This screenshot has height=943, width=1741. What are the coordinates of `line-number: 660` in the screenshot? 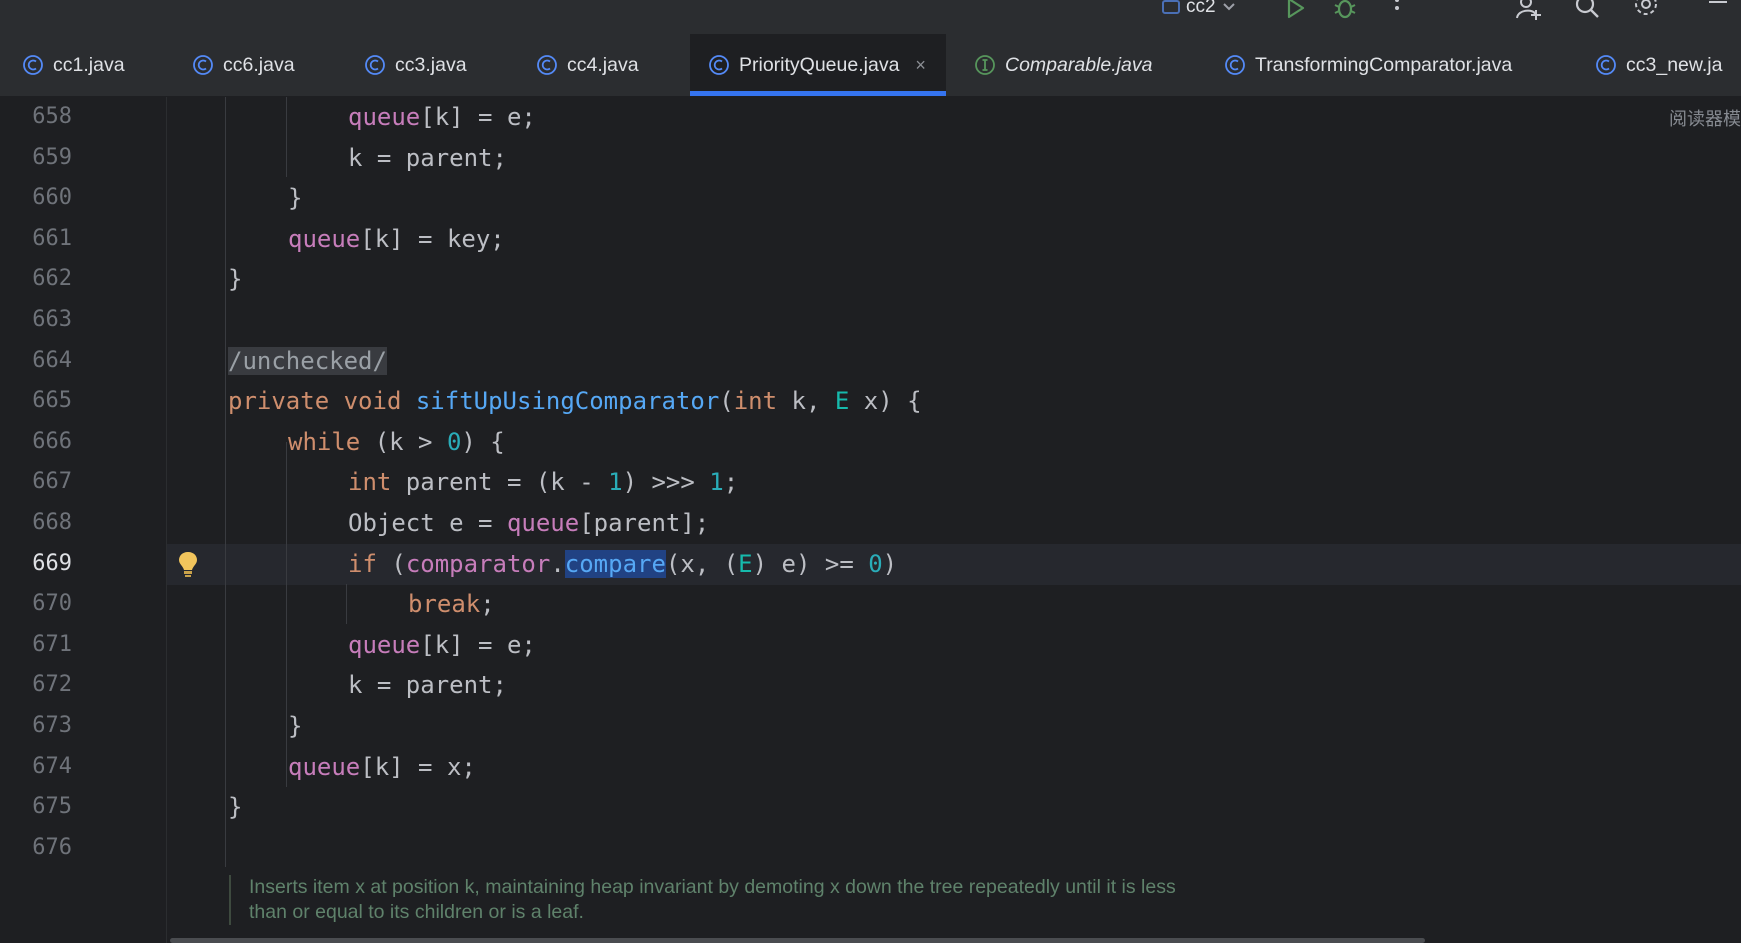 It's located at (52, 198).